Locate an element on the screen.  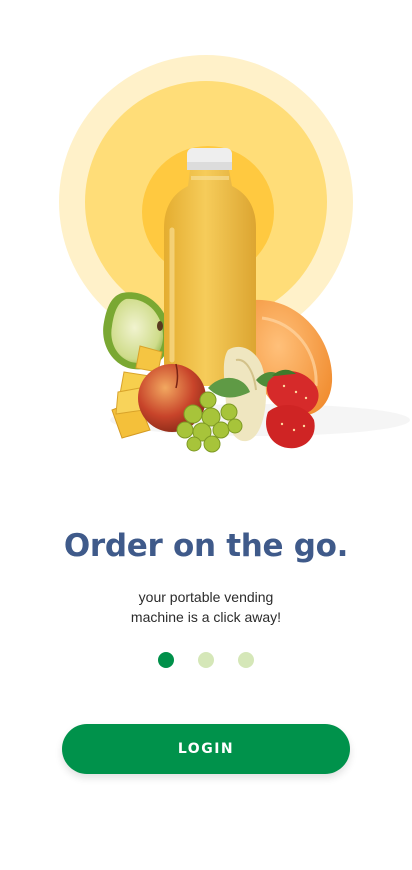
onboarding-headline: Order on the go. is located at coordinates (206, 546).